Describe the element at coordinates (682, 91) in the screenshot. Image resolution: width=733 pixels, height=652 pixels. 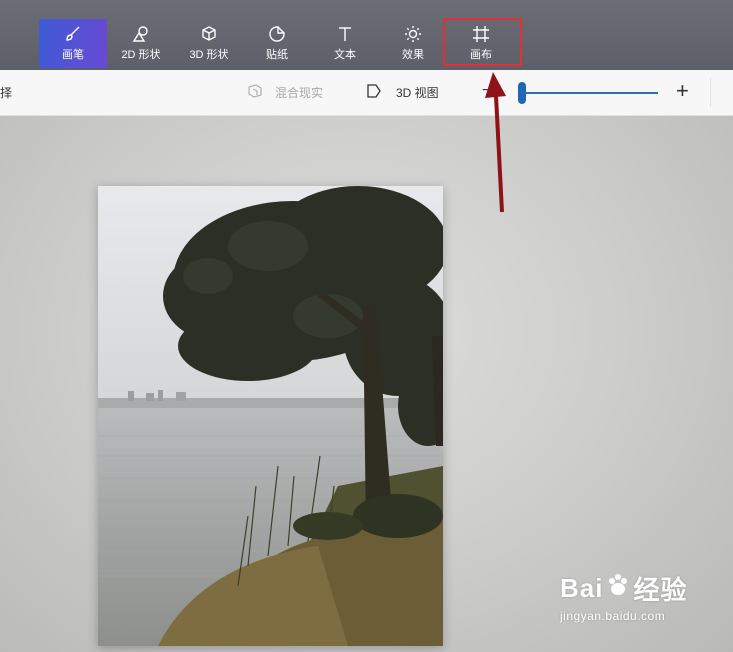
I see `zoom-in-button: +` at that location.